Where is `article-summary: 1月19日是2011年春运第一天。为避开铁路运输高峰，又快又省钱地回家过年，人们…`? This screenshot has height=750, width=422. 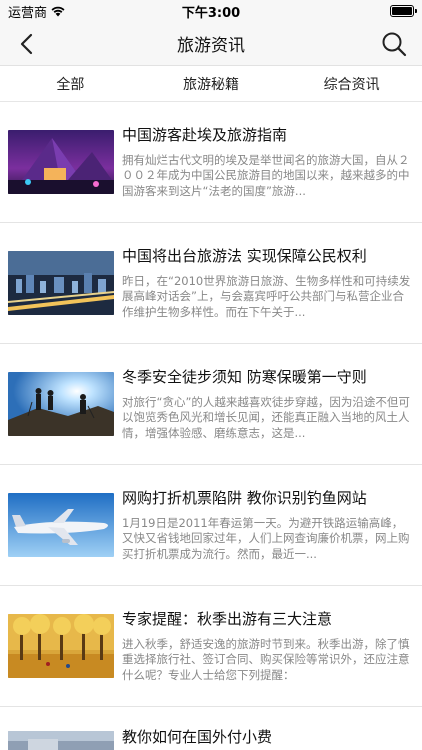
article-summary: 1月19日是2011年春运第一天。为避开铁路运输高峰，又快又省钱地回家过年，人们… is located at coordinates (266, 538).